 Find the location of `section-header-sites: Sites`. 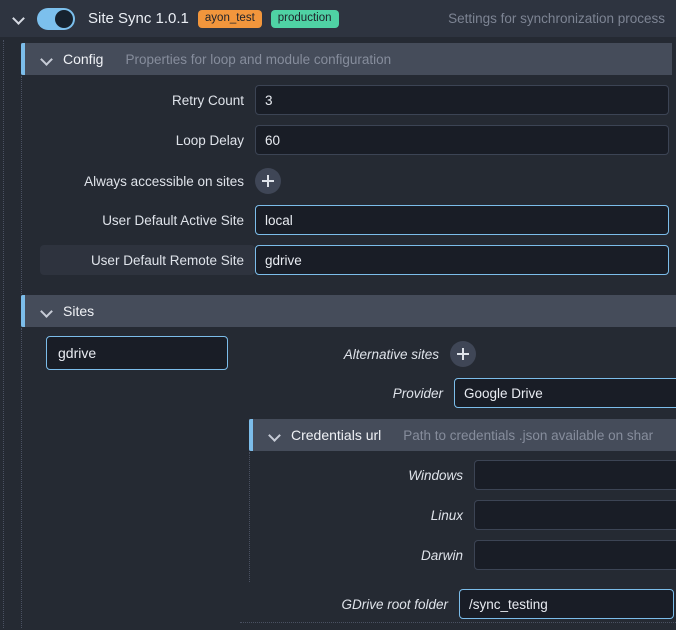

section-header-sites: Sites is located at coordinates (348, 311).